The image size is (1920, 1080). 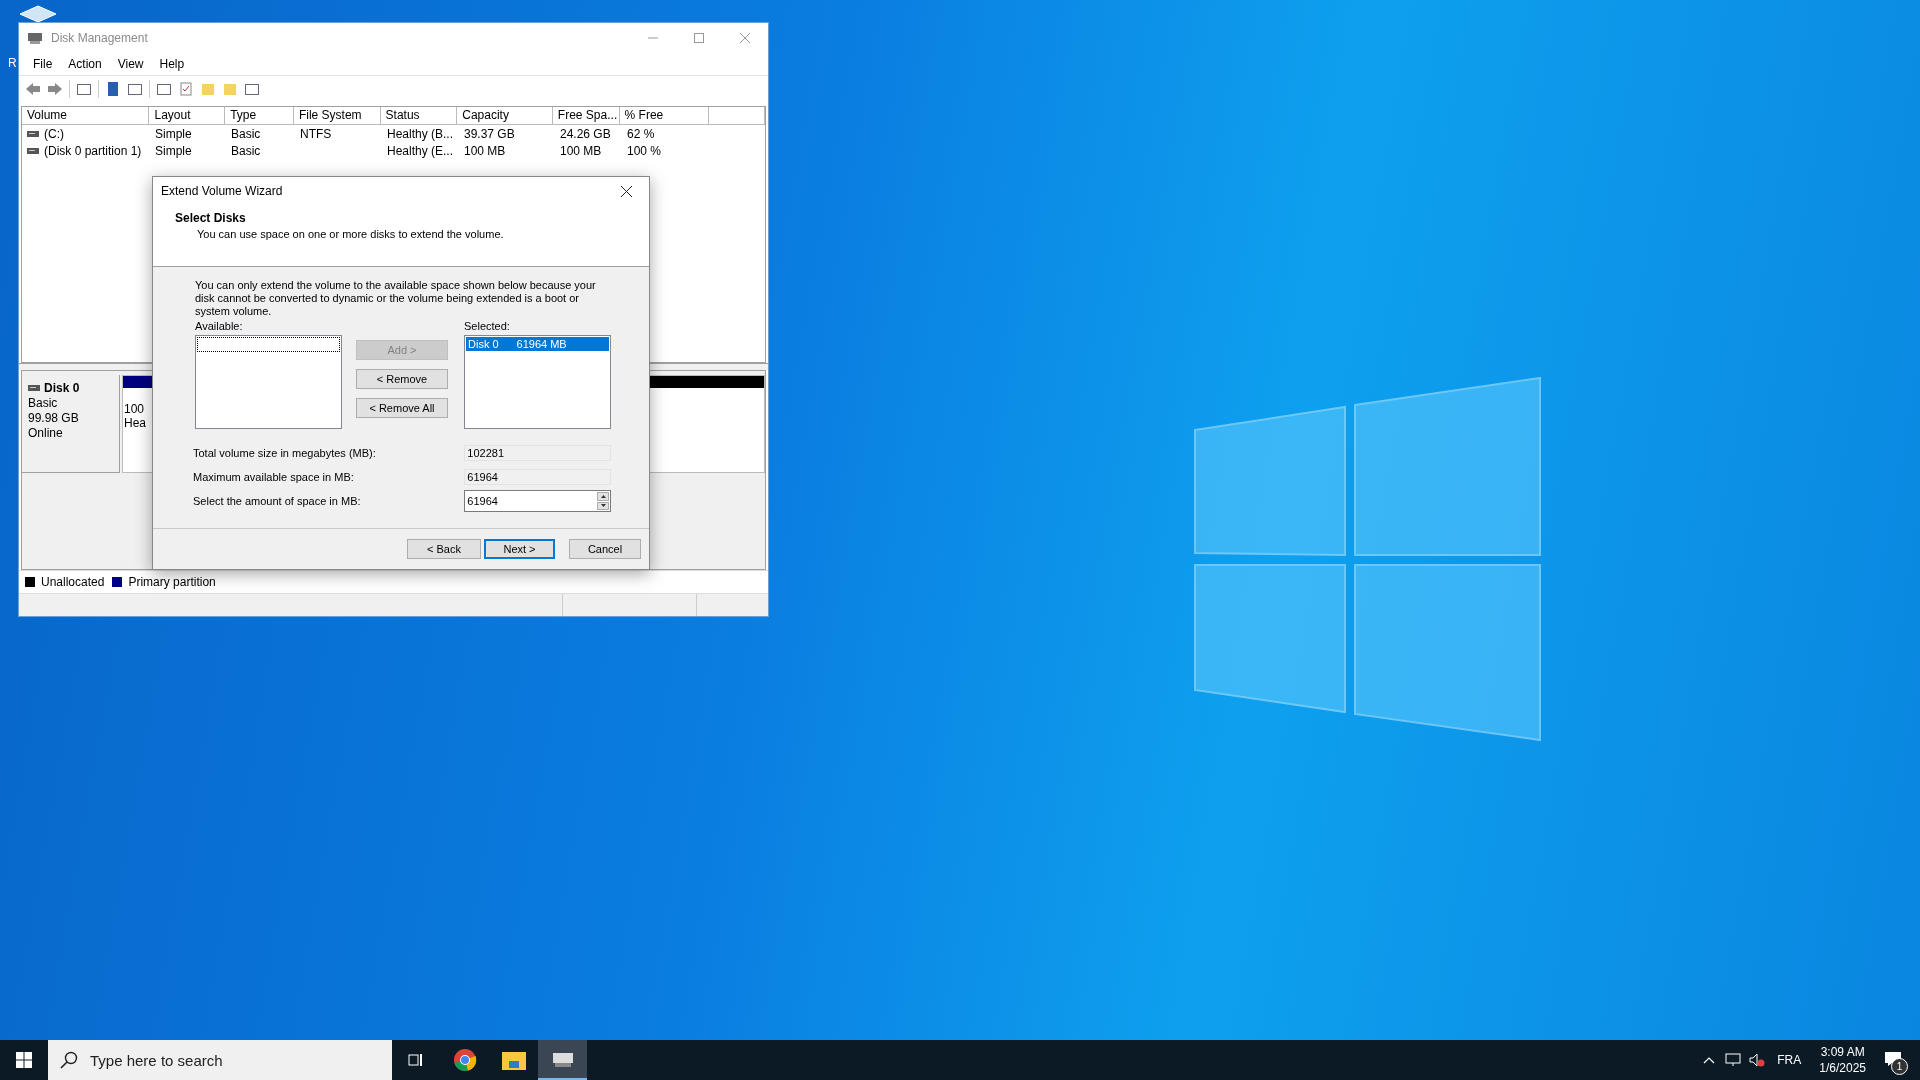 I want to click on search-icon, so click(x=69, y=1060).